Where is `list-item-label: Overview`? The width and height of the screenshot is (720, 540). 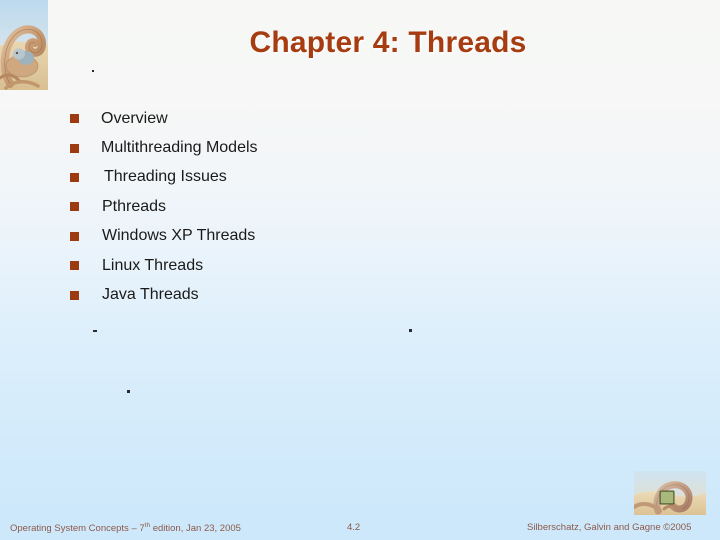
list-item-label: Overview is located at coordinates (134, 118).